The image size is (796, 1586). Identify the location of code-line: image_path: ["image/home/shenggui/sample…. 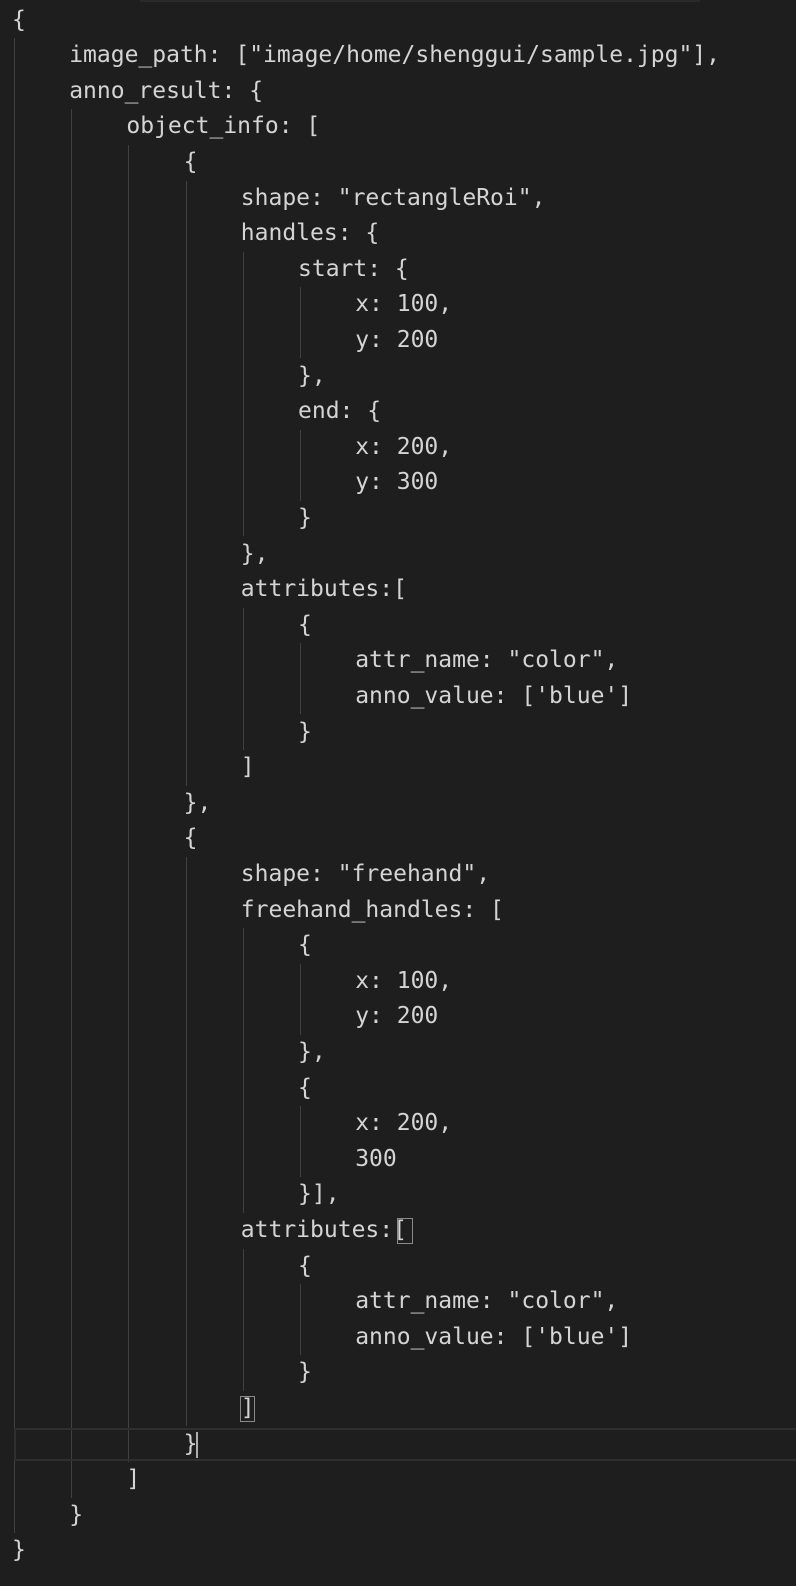
(398, 56).